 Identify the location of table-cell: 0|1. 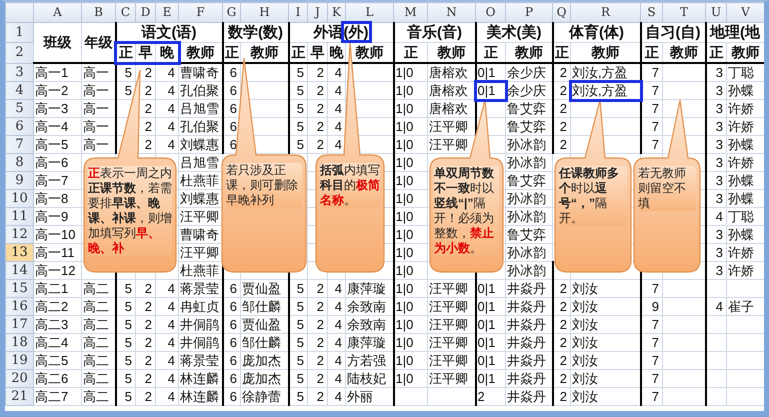
(491, 72).